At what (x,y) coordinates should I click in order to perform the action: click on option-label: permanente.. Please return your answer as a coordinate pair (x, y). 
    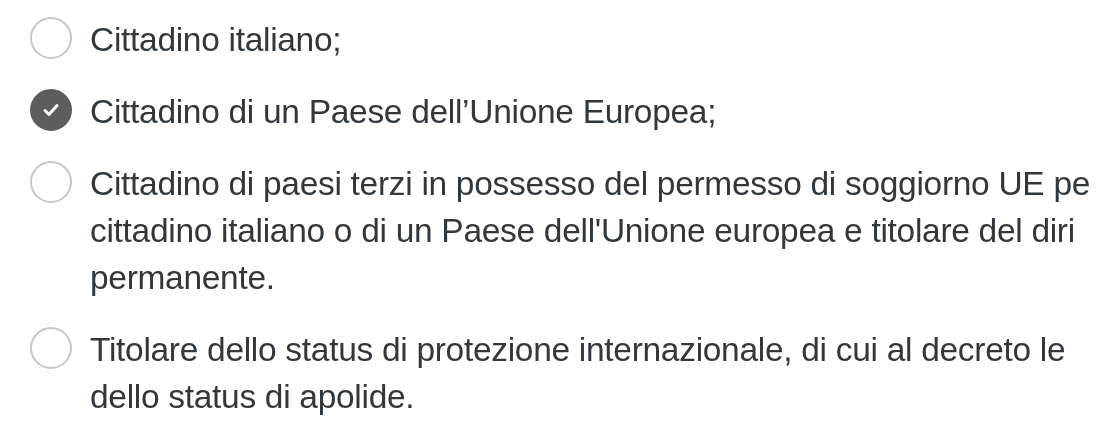
    Looking at the image, I should click on (183, 278).